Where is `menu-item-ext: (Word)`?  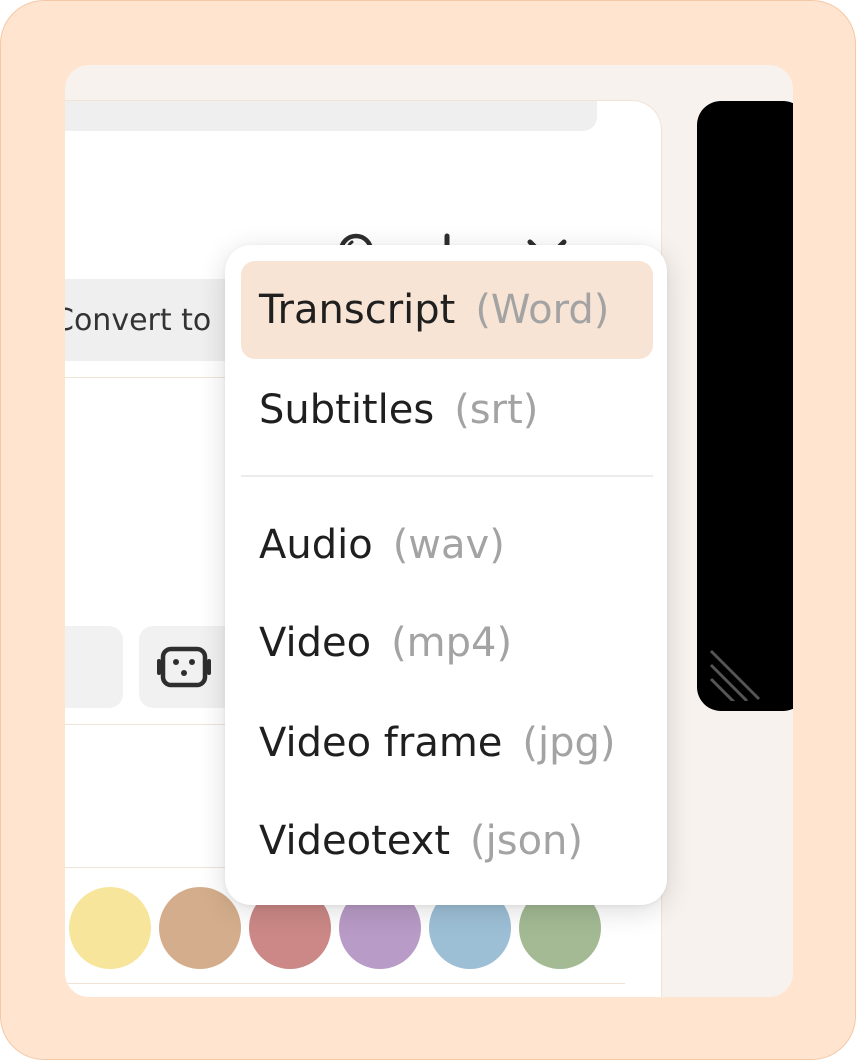 menu-item-ext: (Word) is located at coordinates (542, 310).